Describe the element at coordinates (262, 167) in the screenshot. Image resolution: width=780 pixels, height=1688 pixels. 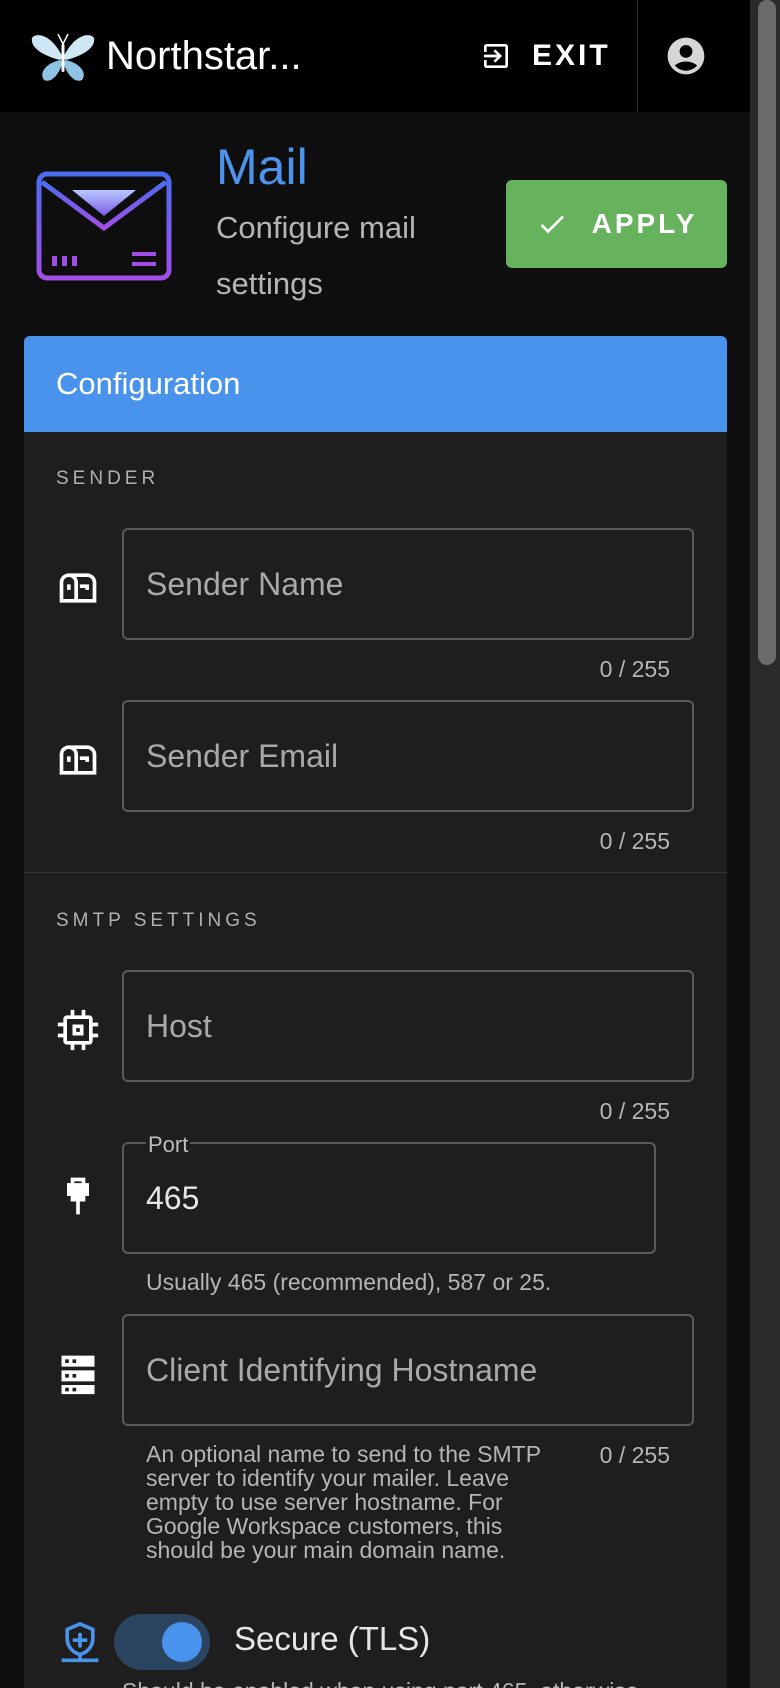
I see `page-title: Mail` at that location.